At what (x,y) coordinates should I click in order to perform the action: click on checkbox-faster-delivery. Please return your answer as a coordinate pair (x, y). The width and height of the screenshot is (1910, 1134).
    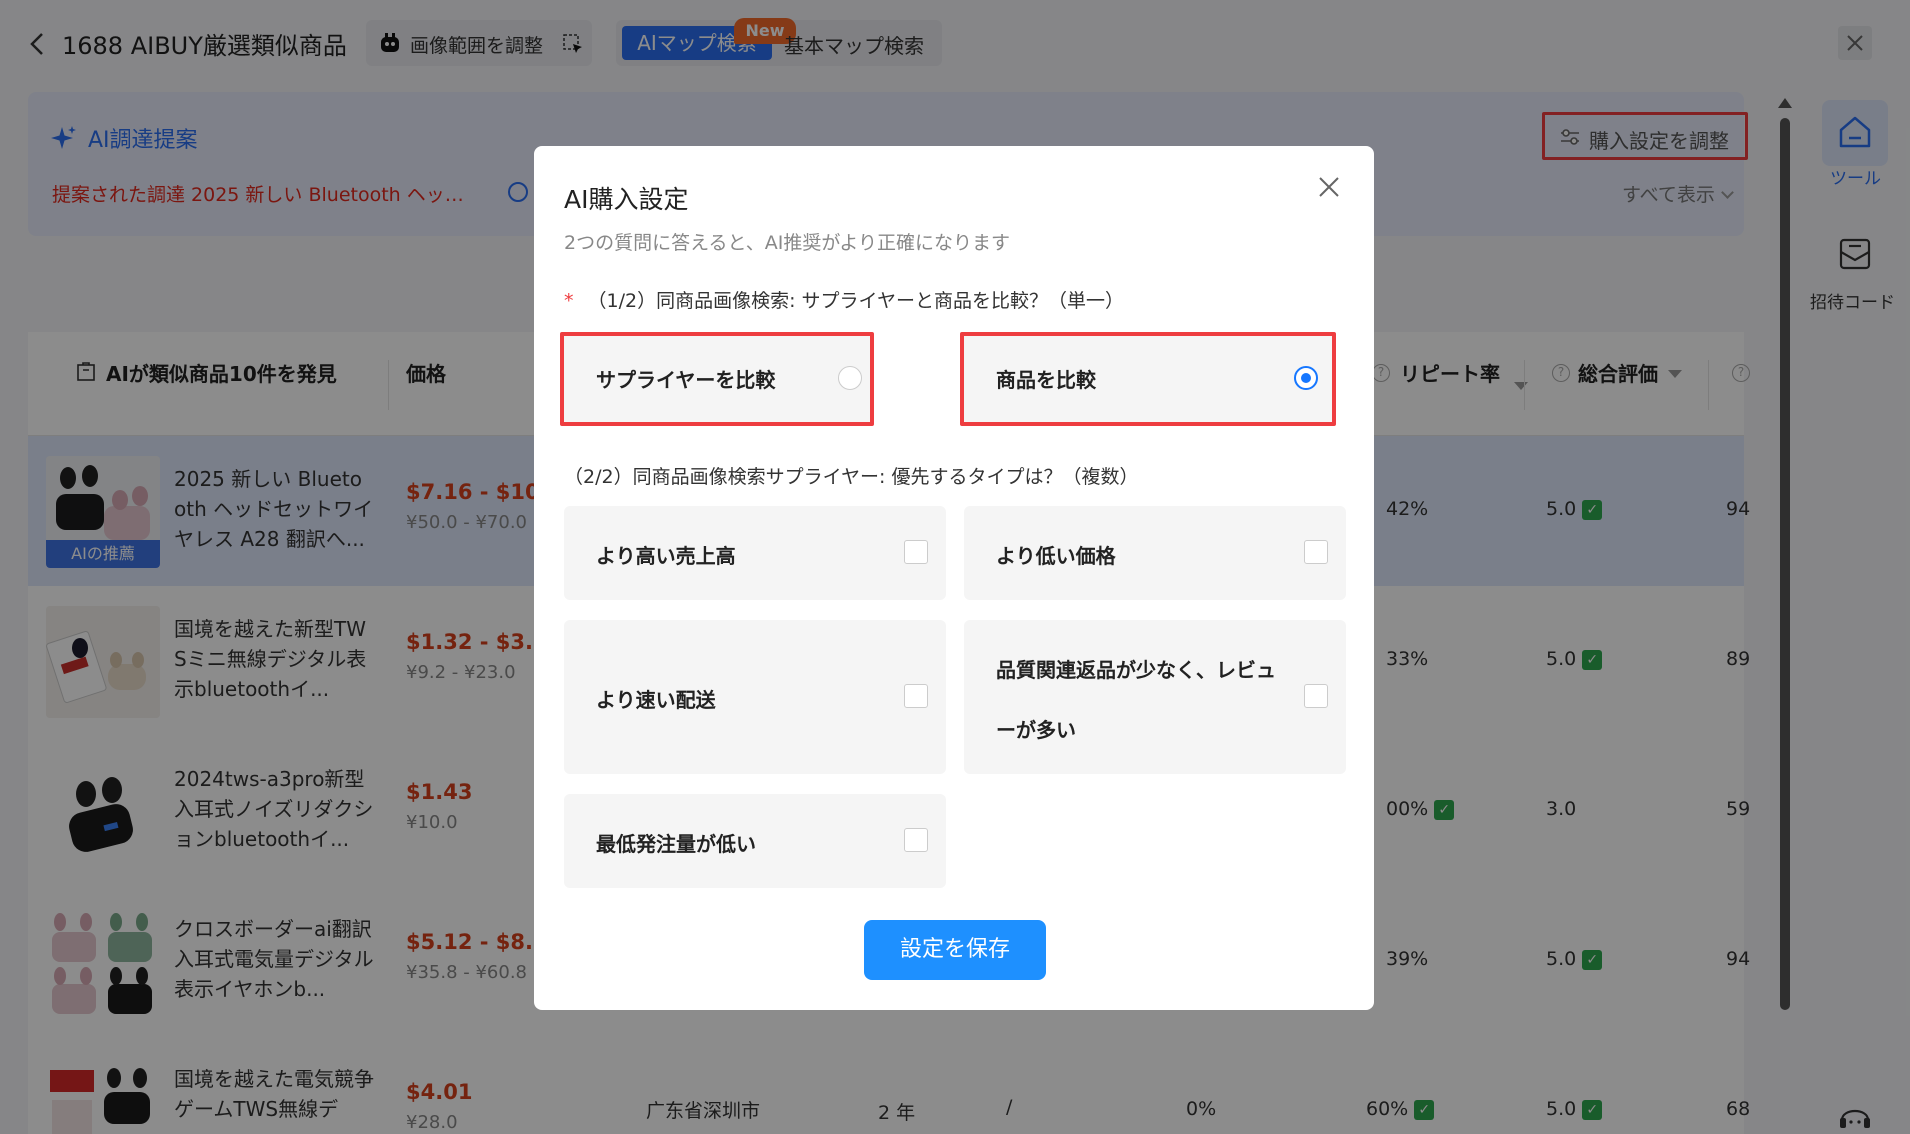
    Looking at the image, I should click on (916, 696).